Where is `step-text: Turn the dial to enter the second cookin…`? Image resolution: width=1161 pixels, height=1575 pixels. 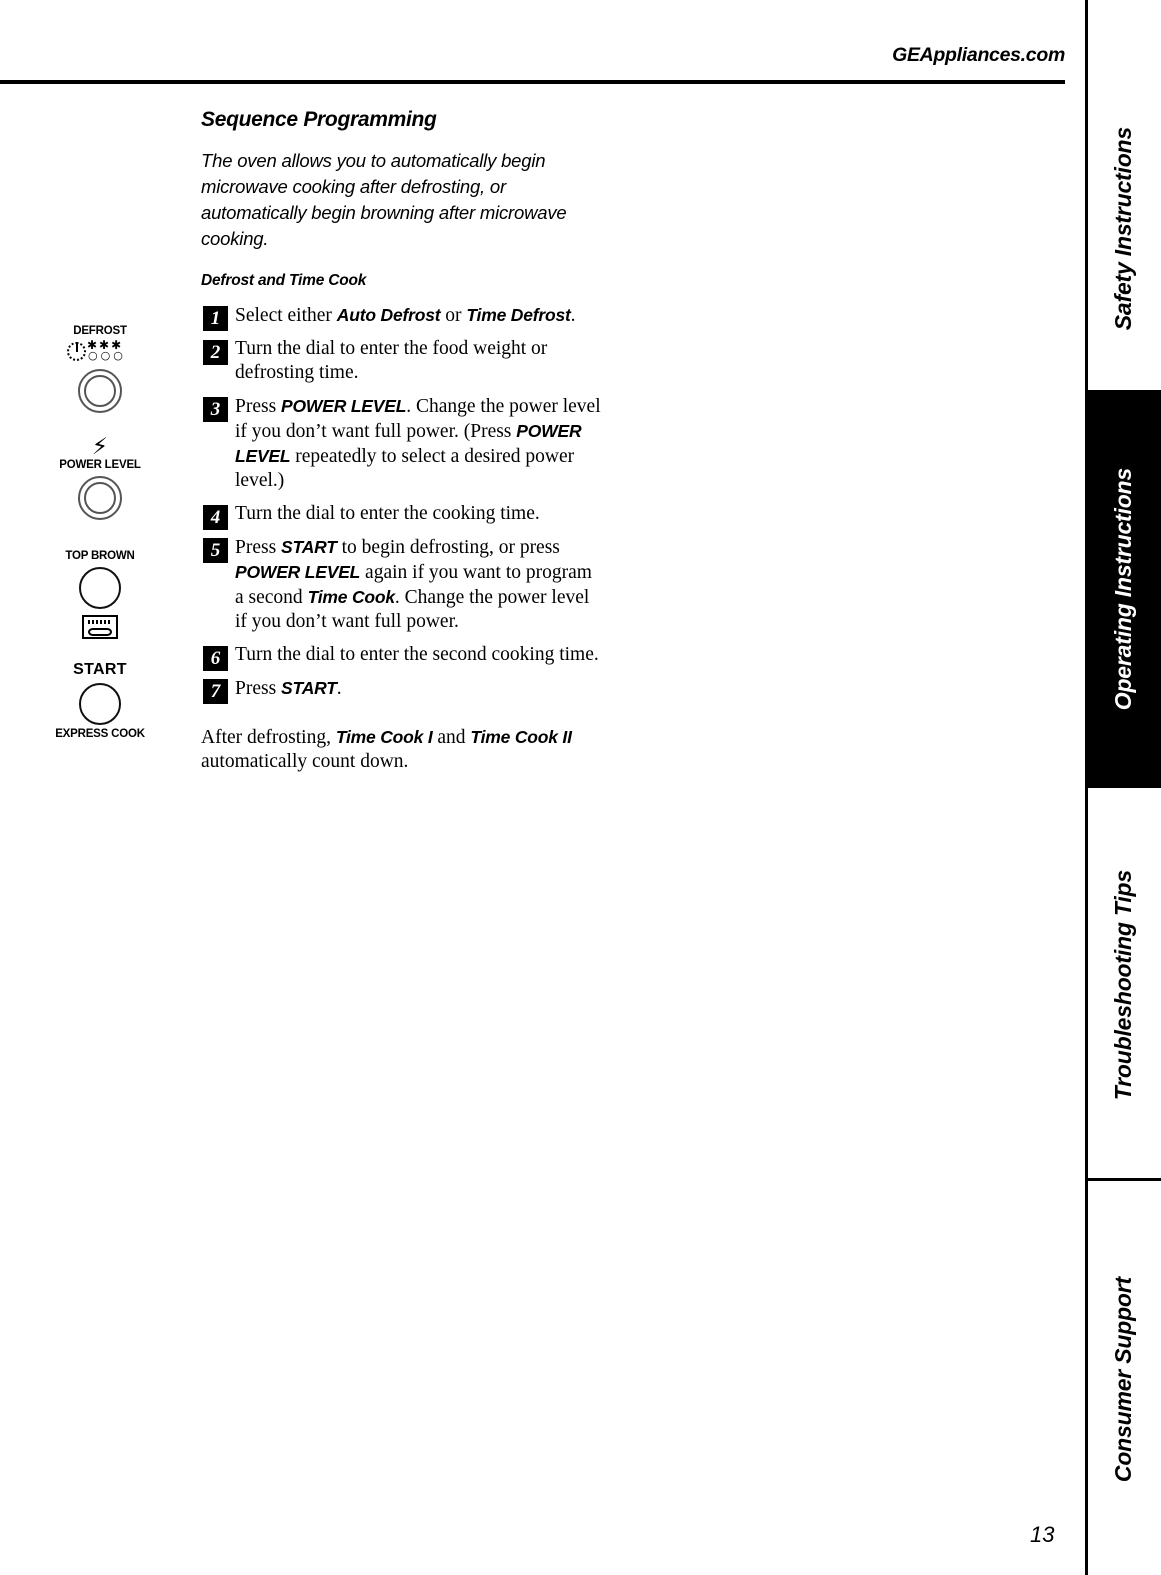
step-text: Turn the dial to enter the second cookin… is located at coordinates (418, 655).